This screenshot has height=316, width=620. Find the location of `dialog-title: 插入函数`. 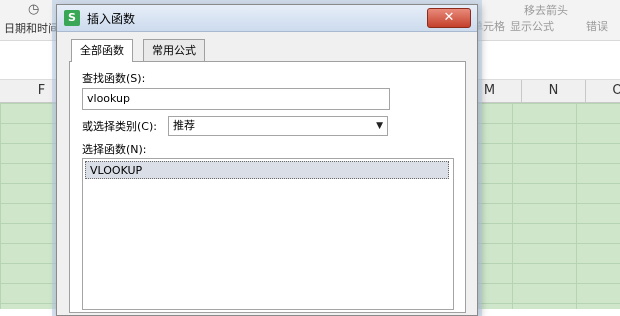

dialog-title: 插入函数 is located at coordinates (111, 19).